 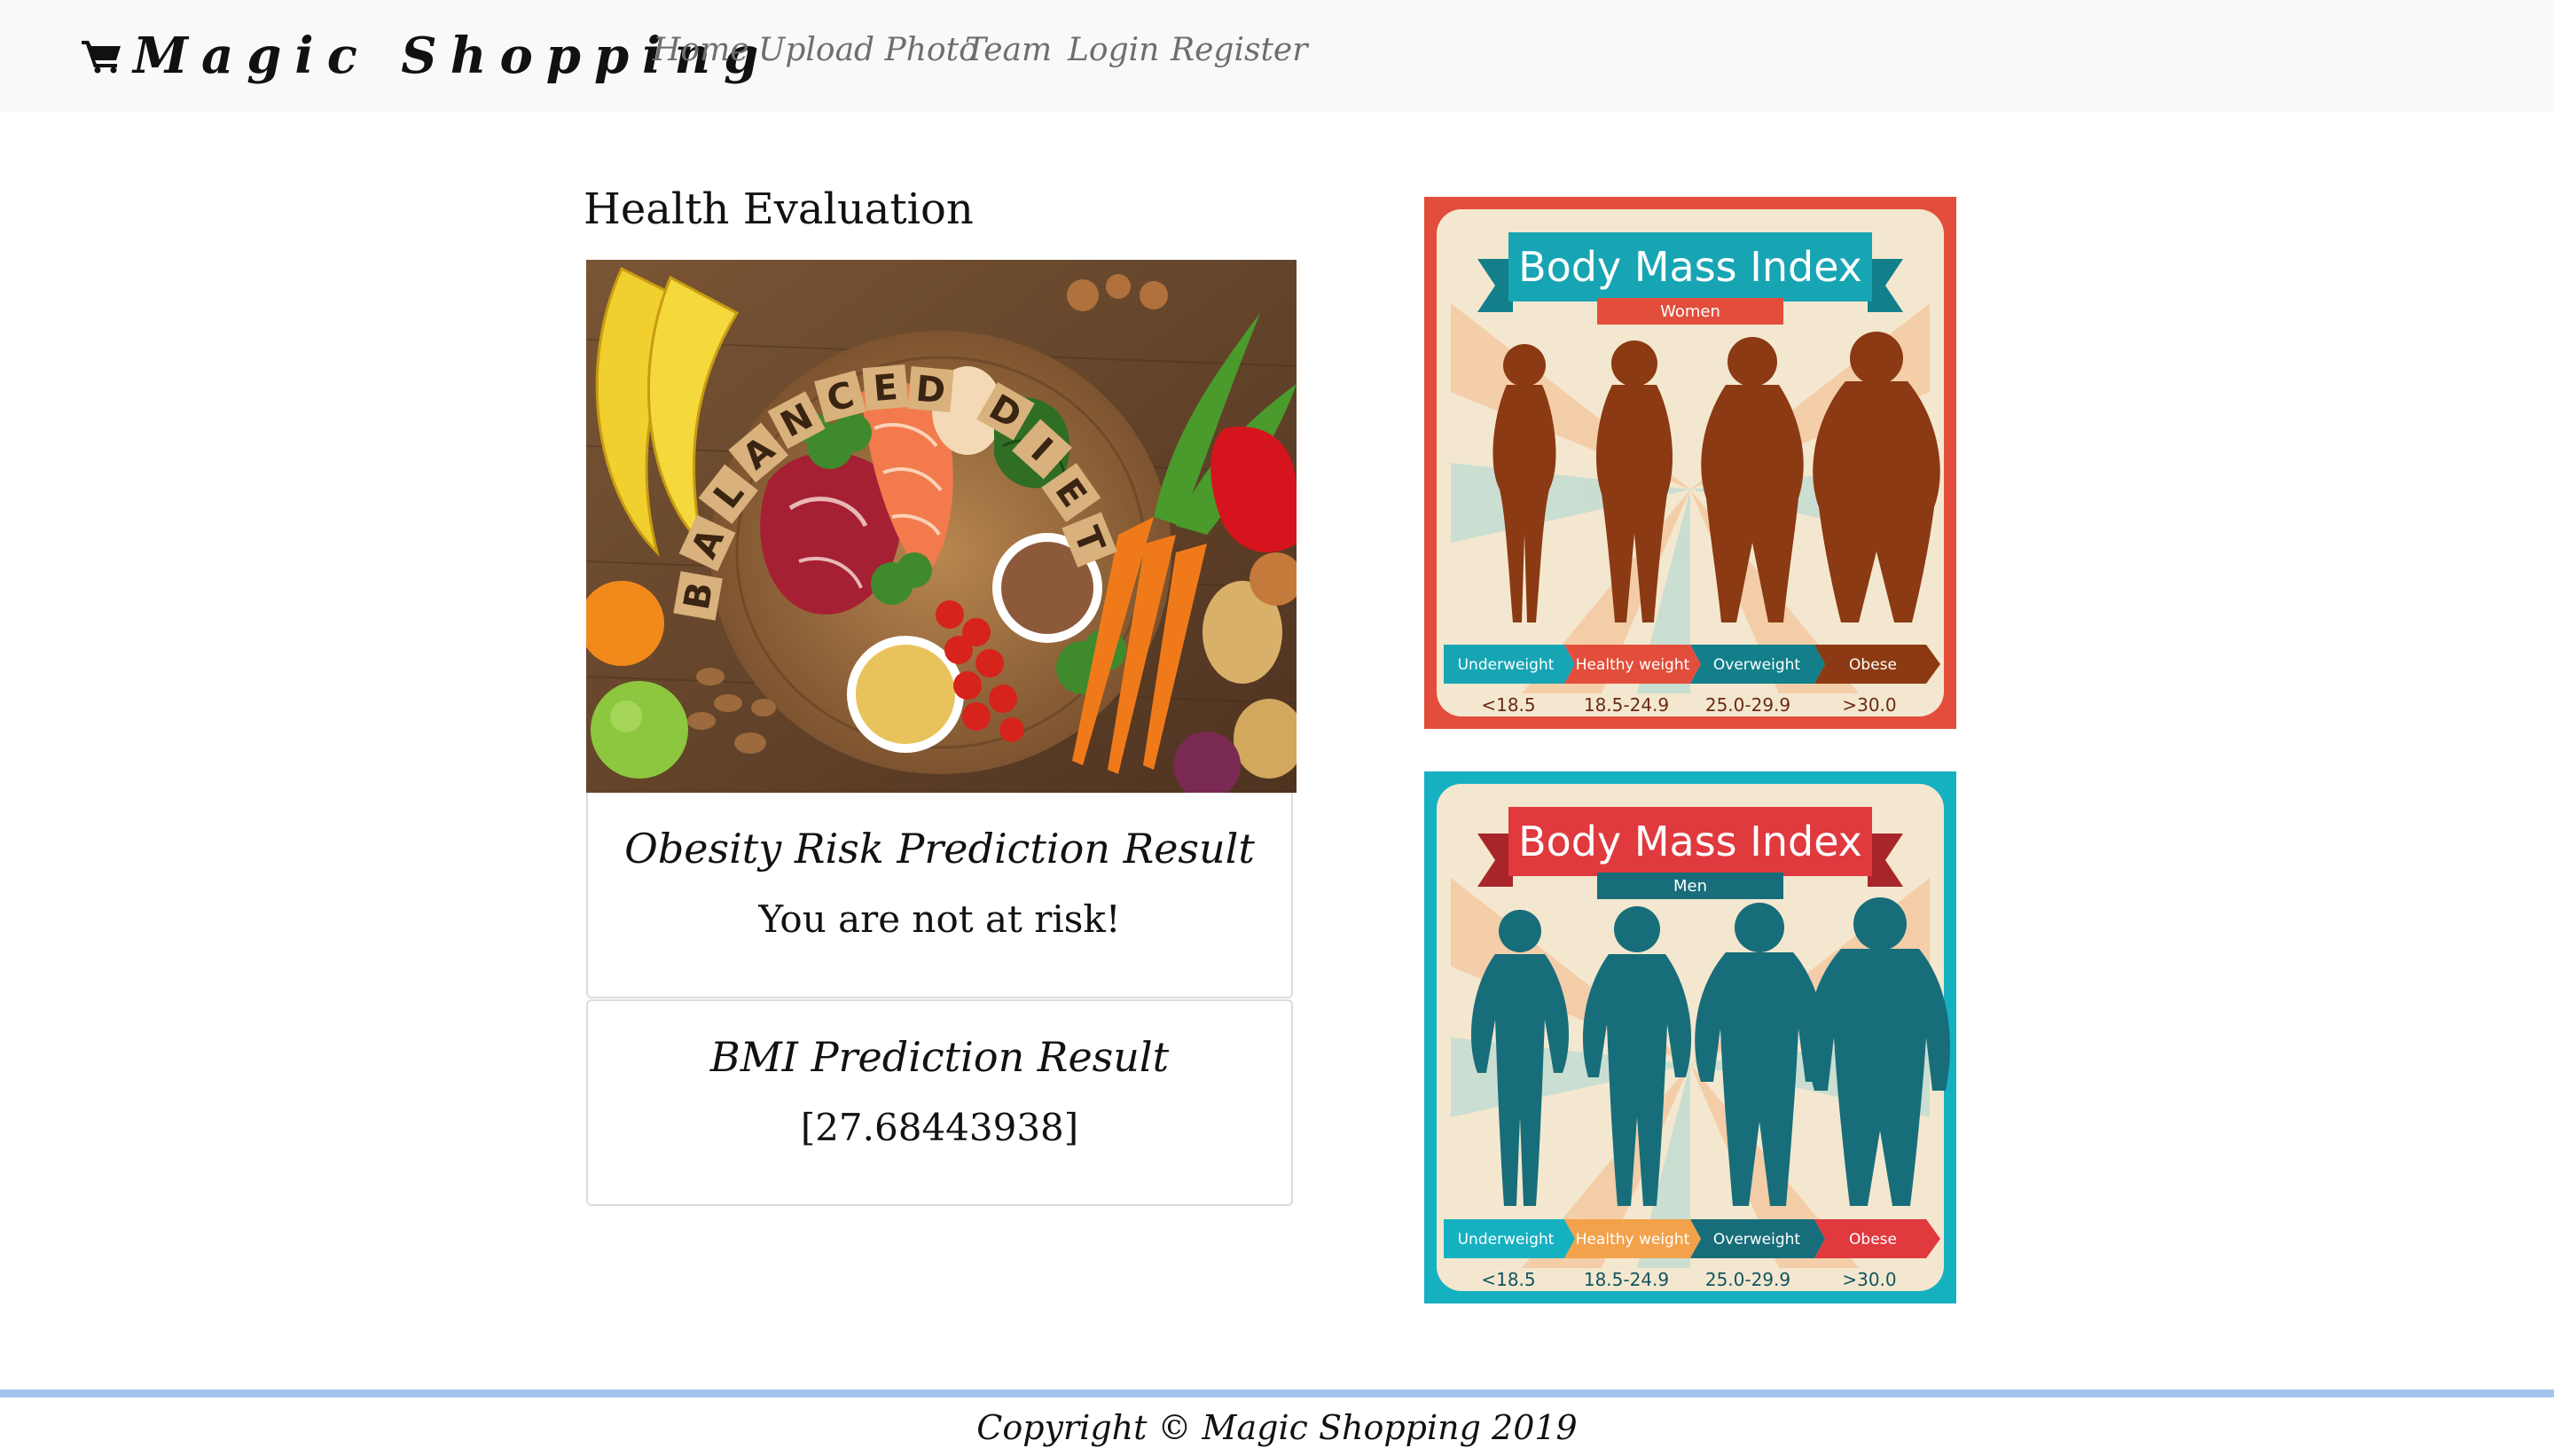 What do you see at coordinates (941, 526) in the screenshot?
I see `balanced-diet-image: B A L A N C E D D I E T` at bounding box center [941, 526].